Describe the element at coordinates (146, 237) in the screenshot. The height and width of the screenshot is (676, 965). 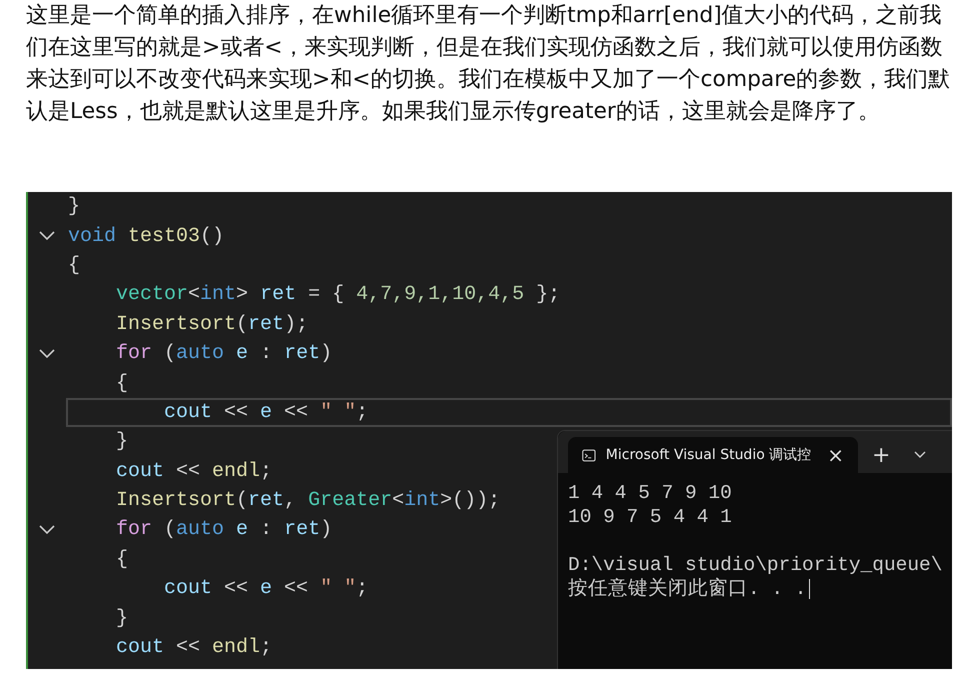
I see `code-line: void test03()` at that location.